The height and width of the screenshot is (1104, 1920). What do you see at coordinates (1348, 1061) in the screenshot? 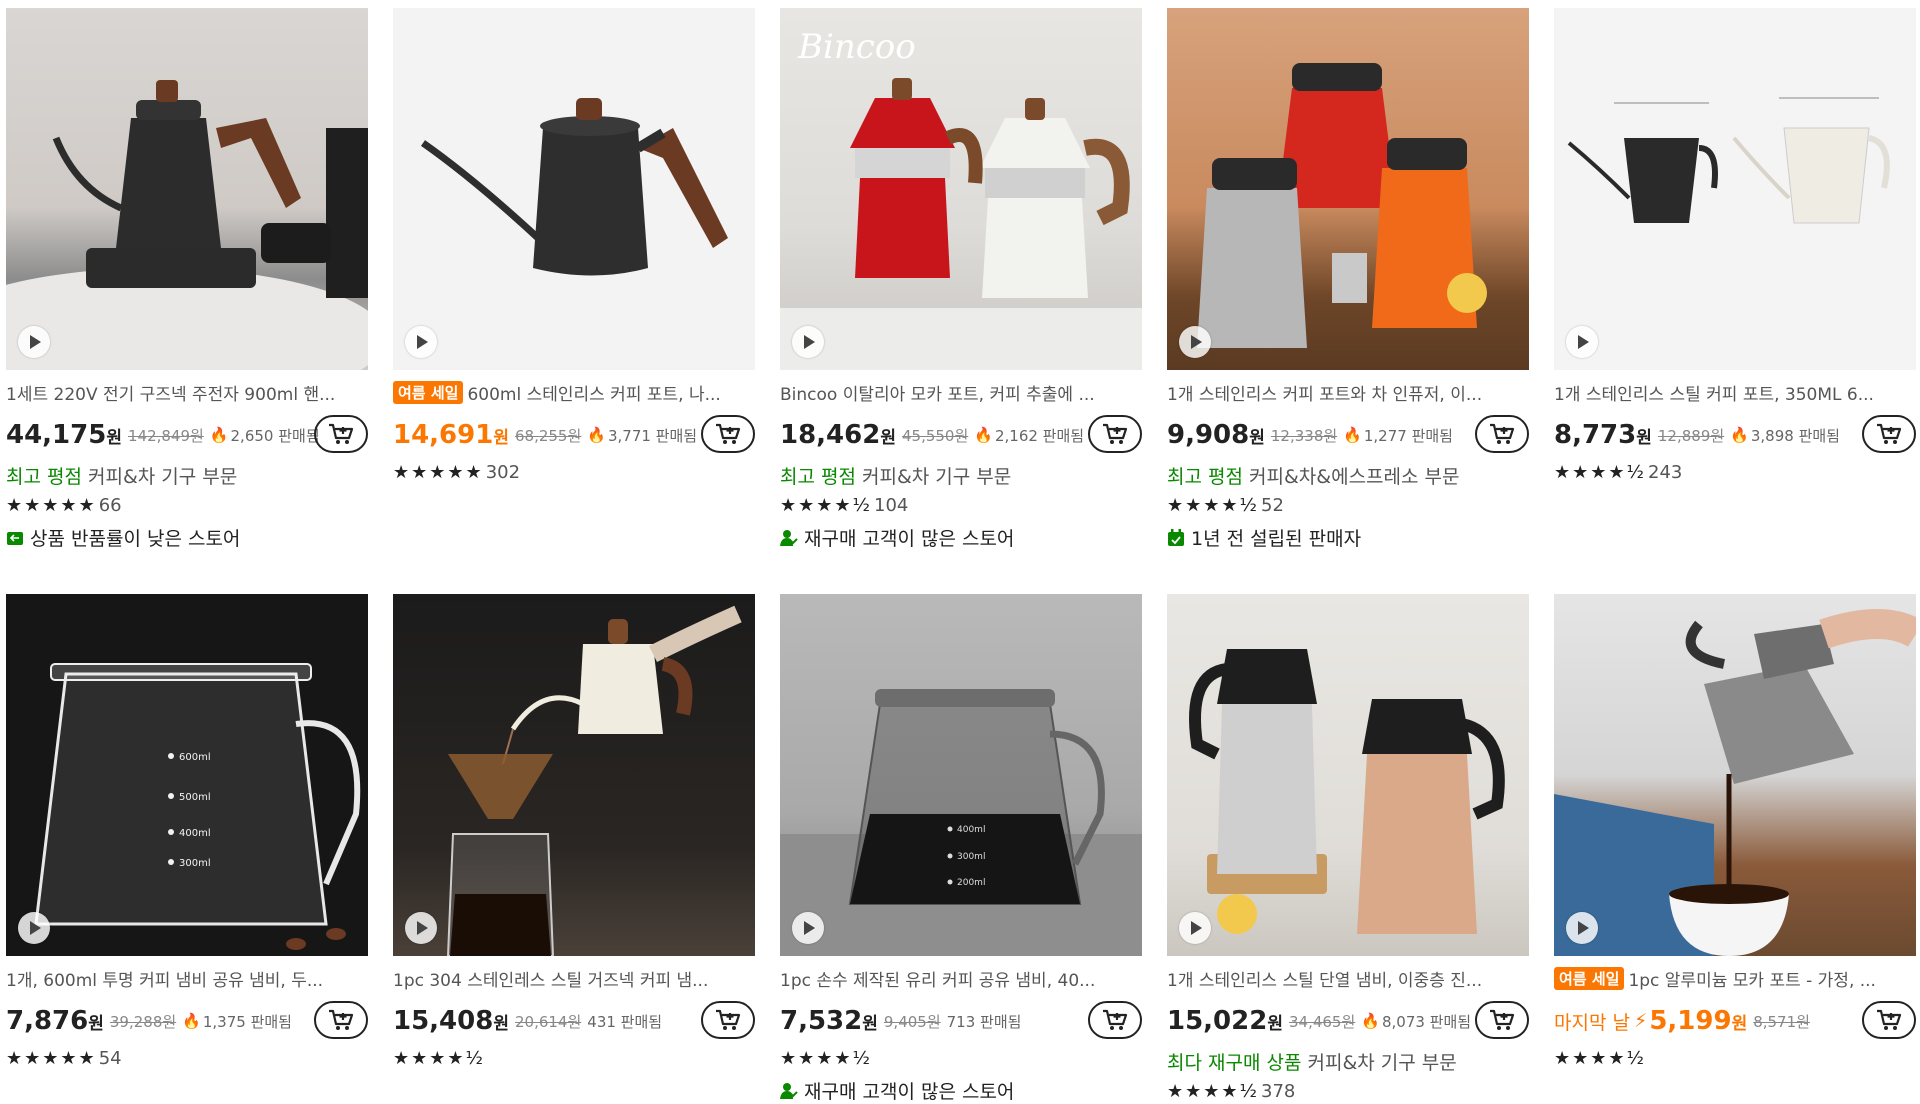
I see `ranking-tag: 최다 재구매 상품 커피&차 기구 부문` at bounding box center [1348, 1061].